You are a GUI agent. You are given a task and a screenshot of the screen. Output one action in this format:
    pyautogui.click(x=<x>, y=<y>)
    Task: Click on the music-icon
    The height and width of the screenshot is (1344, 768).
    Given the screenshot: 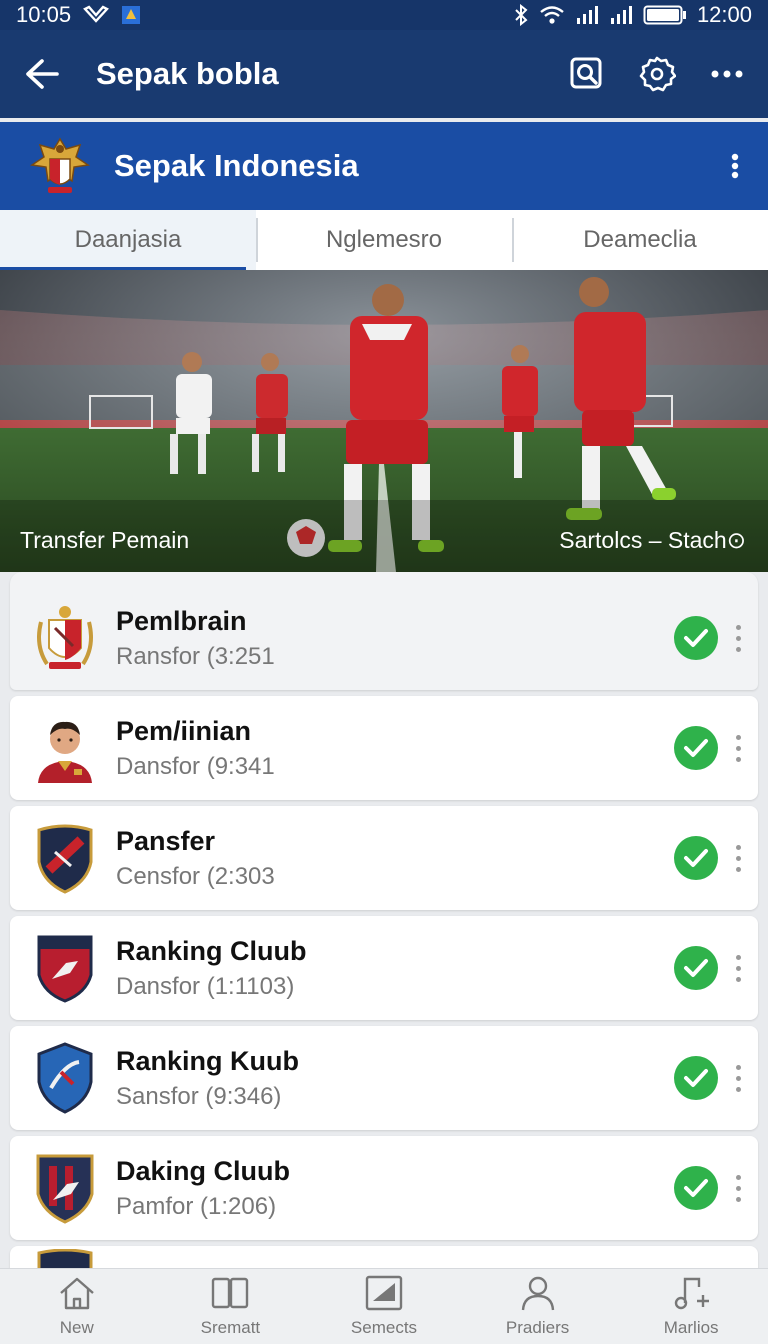 What is the action you would take?
    pyautogui.click(x=691, y=1295)
    